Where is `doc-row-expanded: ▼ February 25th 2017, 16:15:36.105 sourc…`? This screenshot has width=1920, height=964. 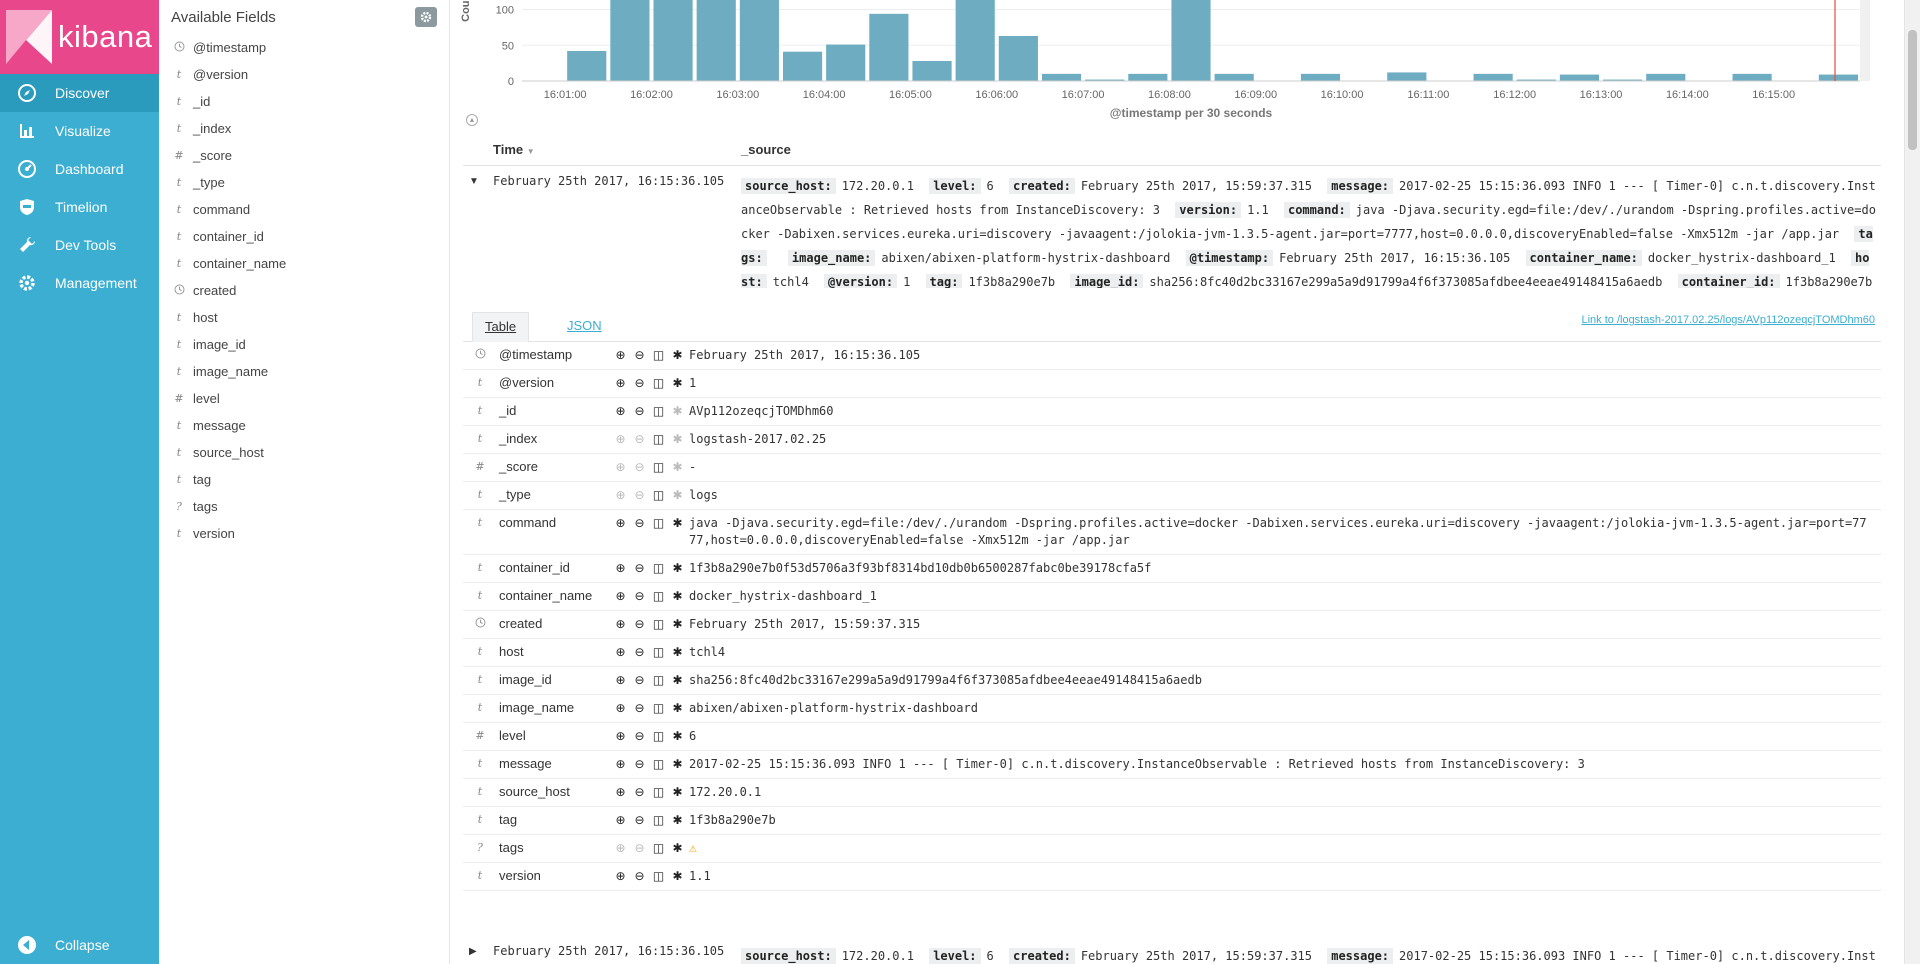 doc-row-expanded: ▼ February 25th 2017, 16:15:36.105 sourc… is located at coordinates (1172, 231).